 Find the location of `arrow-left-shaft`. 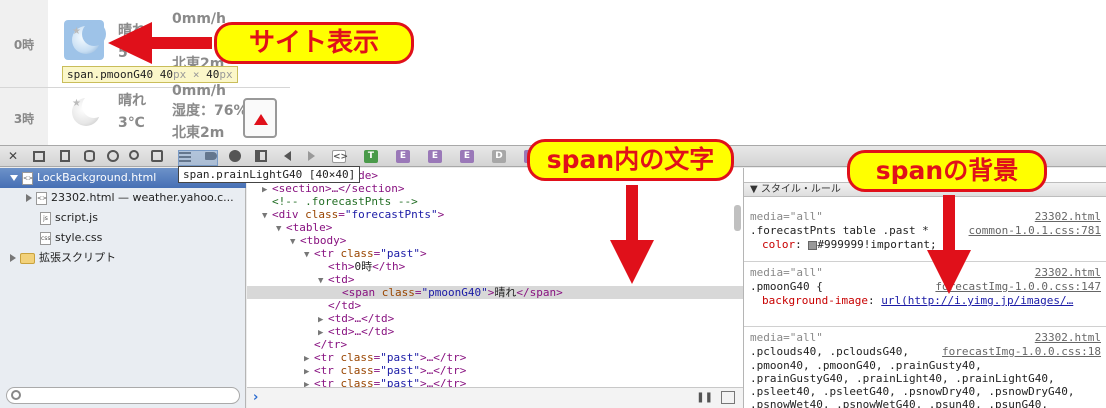

arrow-left-shaft is located at coordinates (181, 43).